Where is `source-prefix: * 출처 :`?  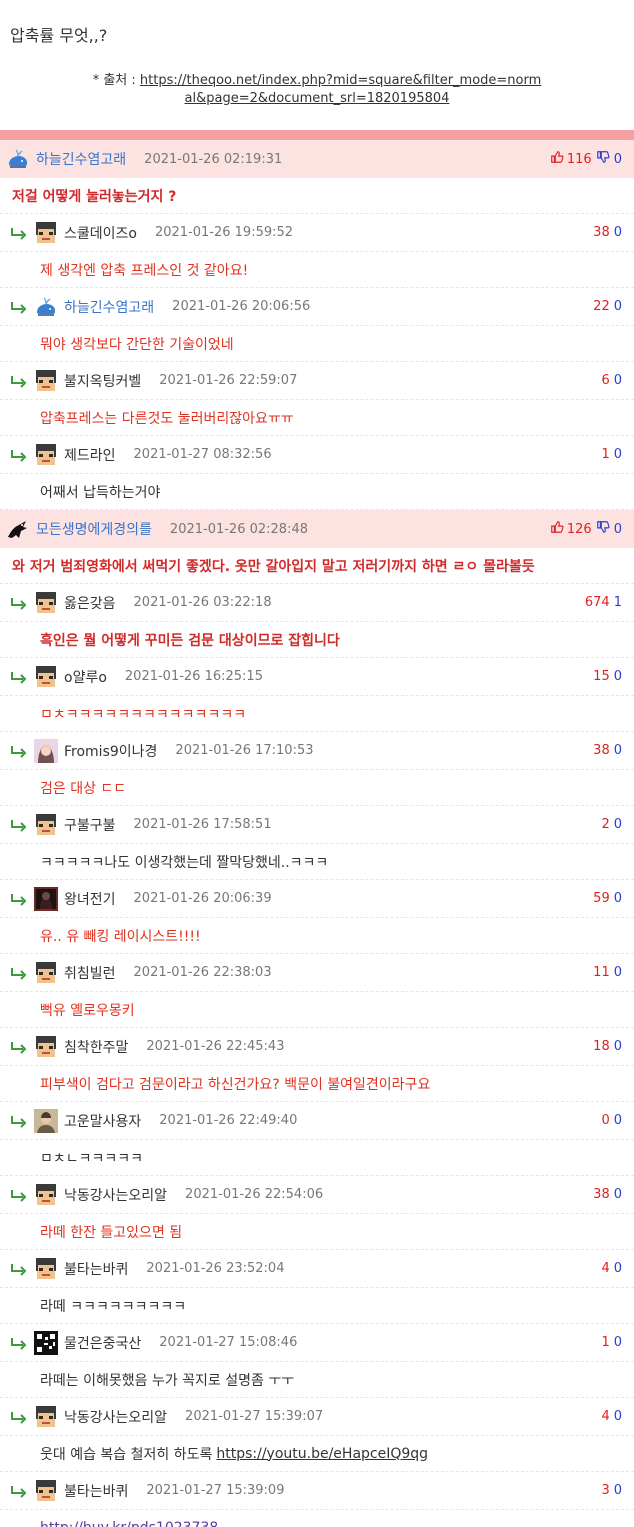 source-prefix: * 출처 : is located at coordinates (116, 80).